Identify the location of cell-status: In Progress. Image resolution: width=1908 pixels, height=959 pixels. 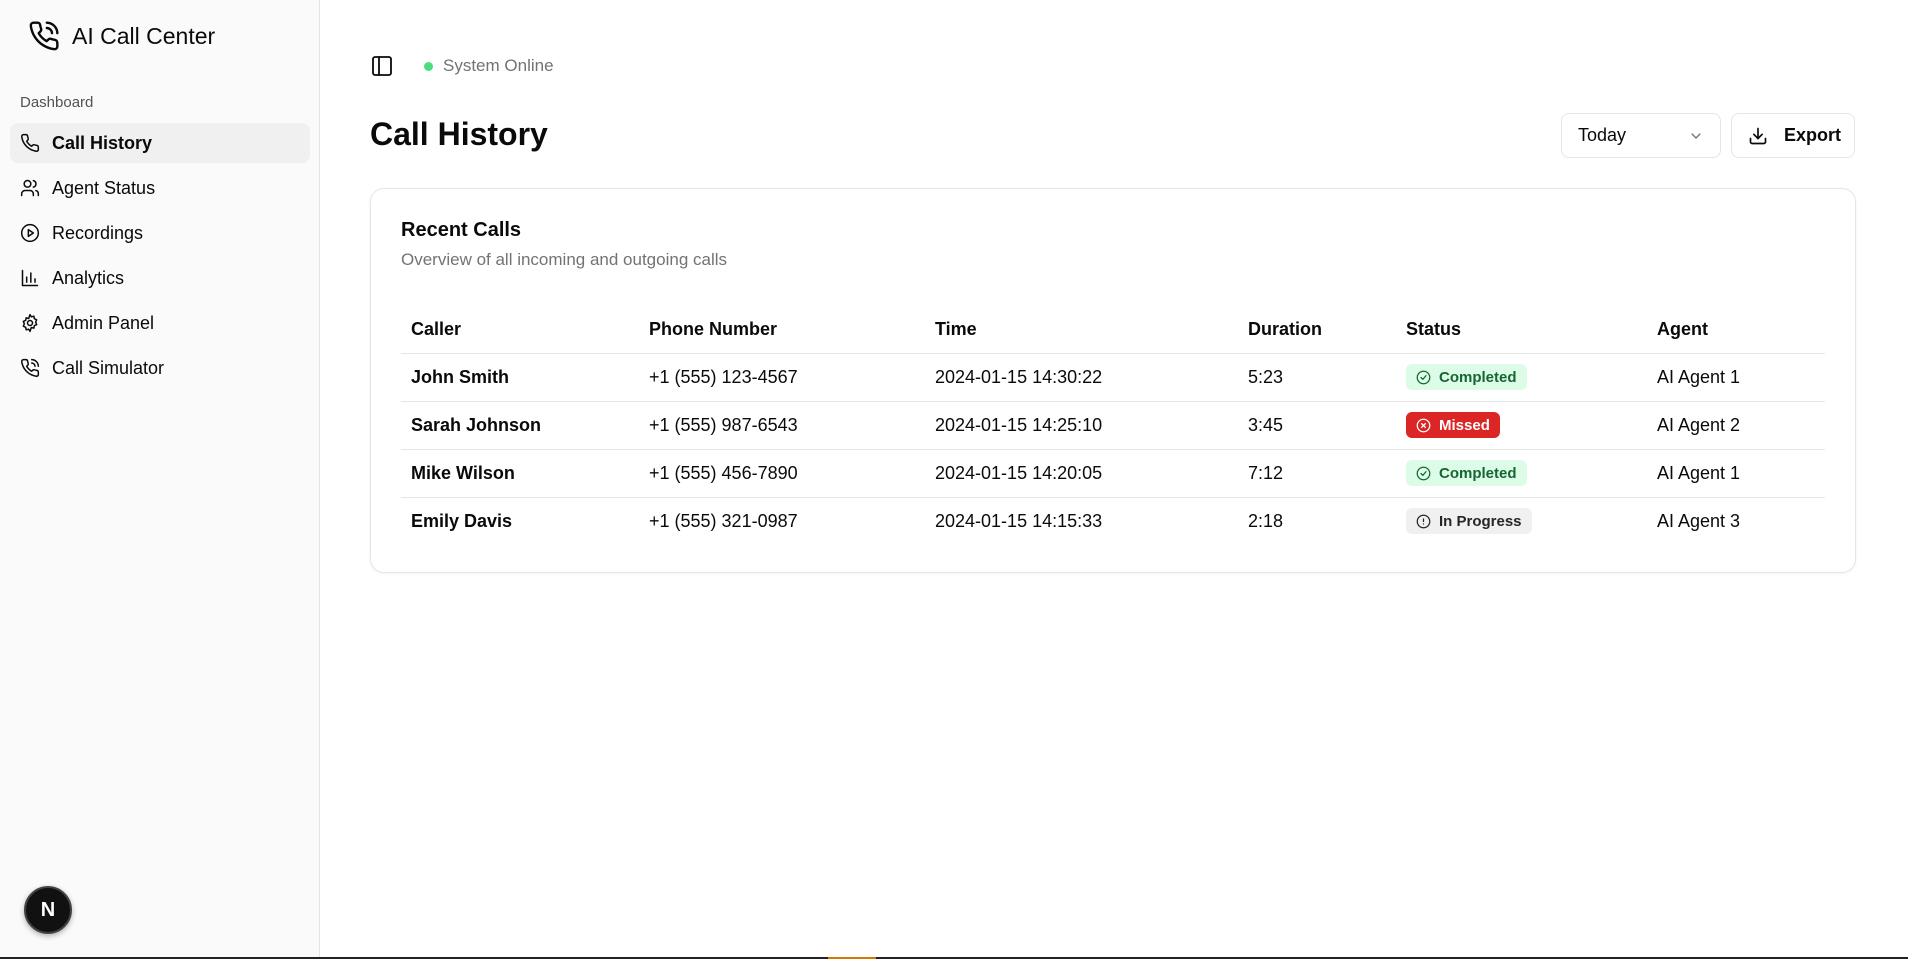
(1521, 521).